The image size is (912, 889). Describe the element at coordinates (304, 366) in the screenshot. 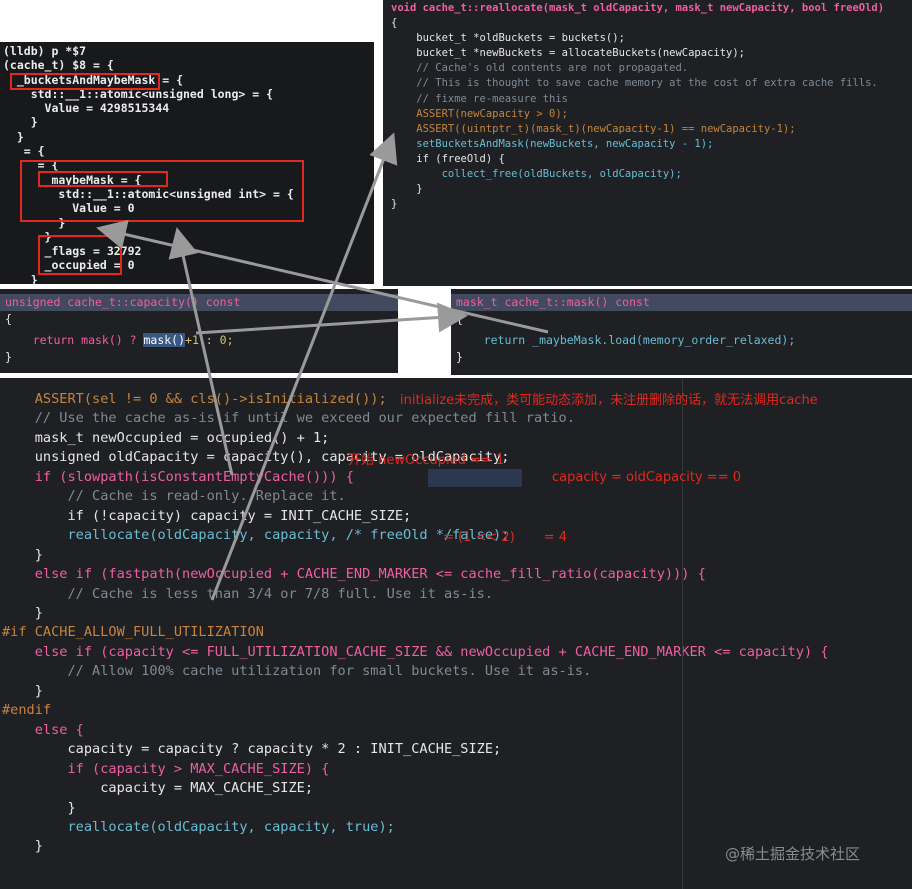

I see `arrow-capacity-to-reallocate` at that location.